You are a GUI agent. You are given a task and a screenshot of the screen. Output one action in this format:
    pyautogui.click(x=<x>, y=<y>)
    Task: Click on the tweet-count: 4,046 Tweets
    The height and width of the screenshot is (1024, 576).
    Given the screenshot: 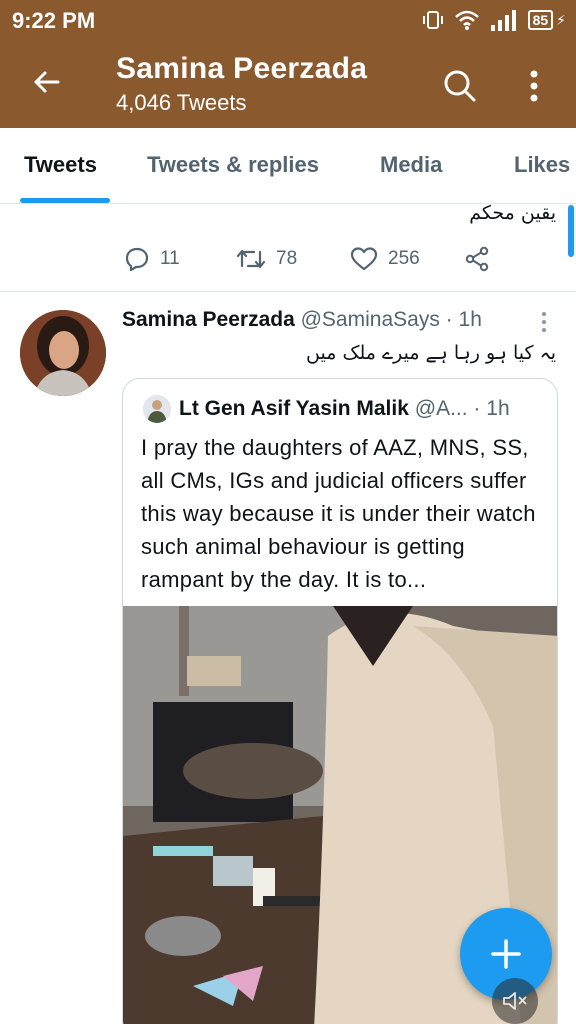 What is the action you would take?
    pyautogui.click(x=181, y=102)
    